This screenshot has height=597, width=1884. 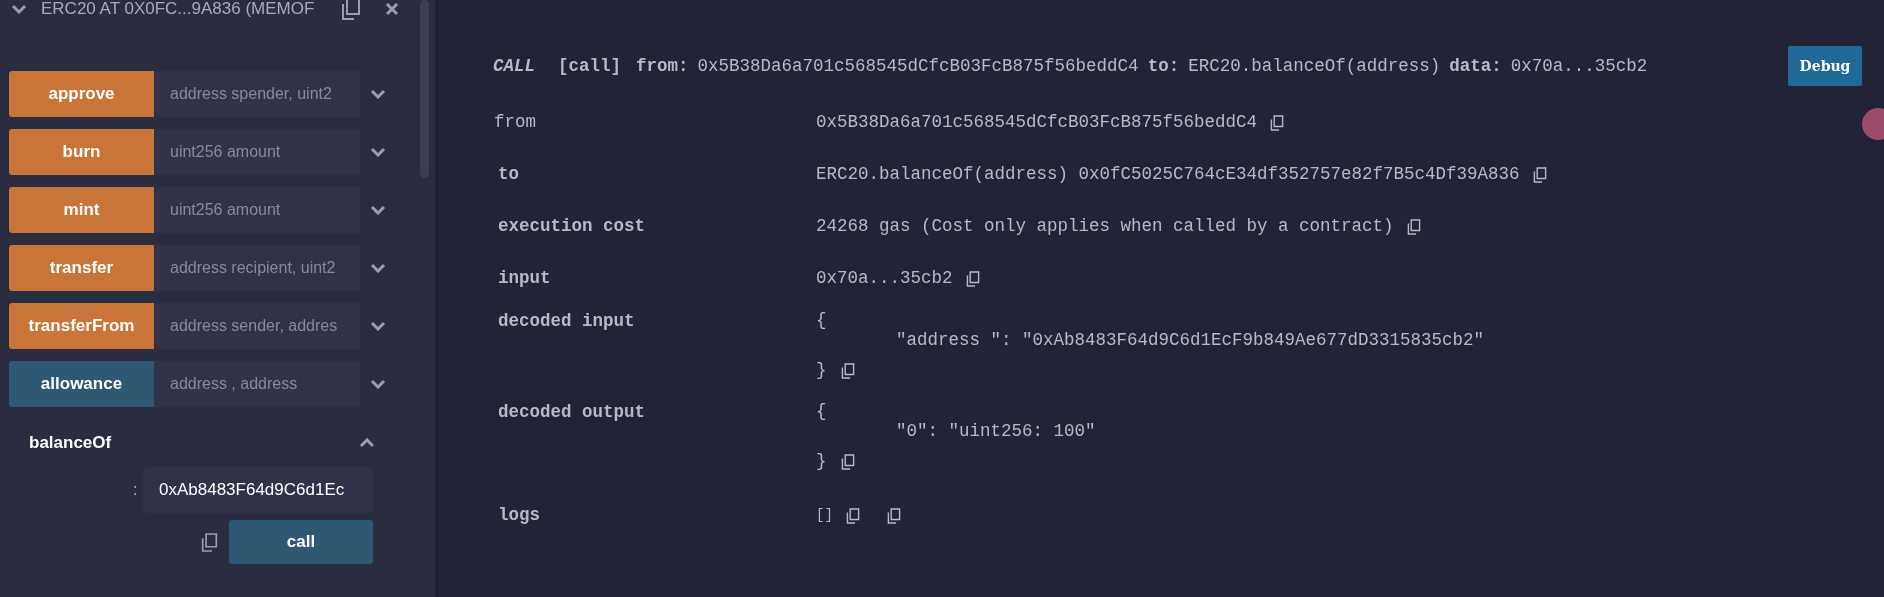 I want to click on detail-label: from, so click(x=515, y=122).